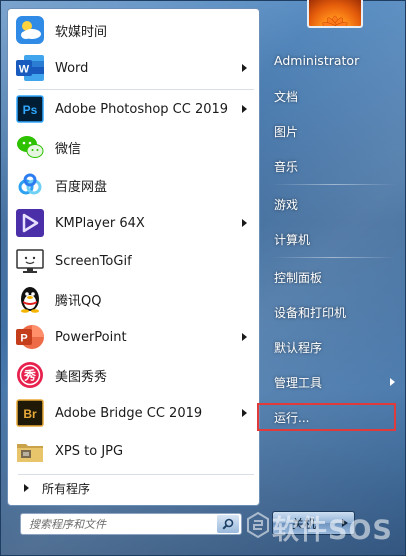 This screenshot has width=406, height=556. Describe the element at coordinates (298, 382) in the screenshot. I see `admin-tools-link: 管理工具` at that location.